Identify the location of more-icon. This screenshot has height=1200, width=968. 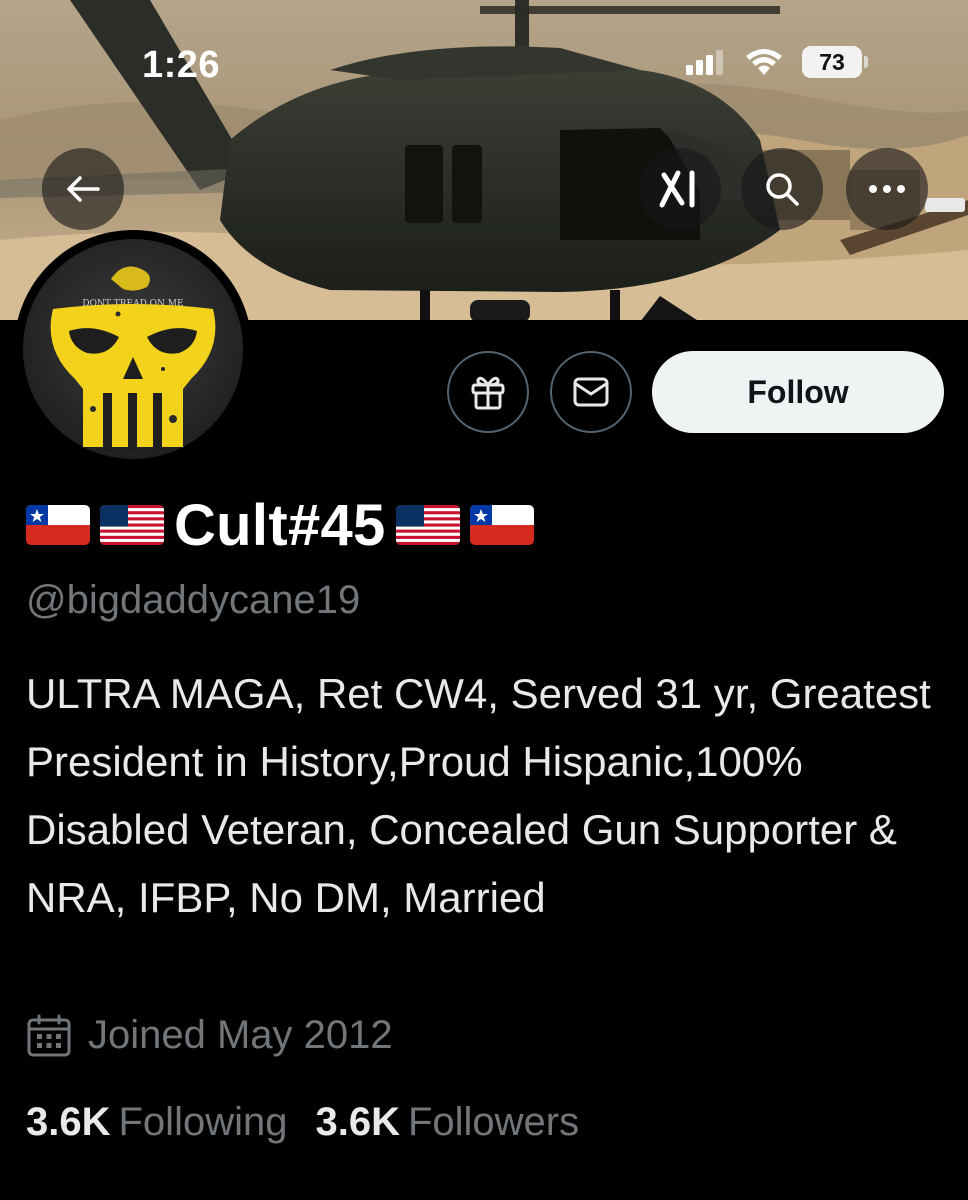
(887, 189).